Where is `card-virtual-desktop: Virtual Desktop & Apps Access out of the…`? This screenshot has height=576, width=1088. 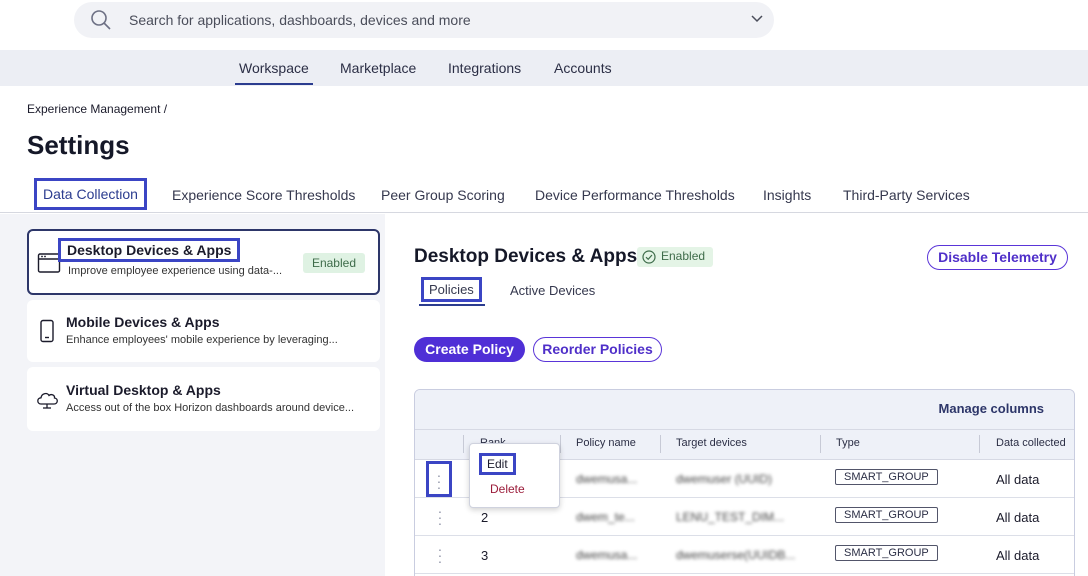
card-virtual-desktop: Virtual Desktop & Apps Access out of the… is located at coordinates (203, 399).